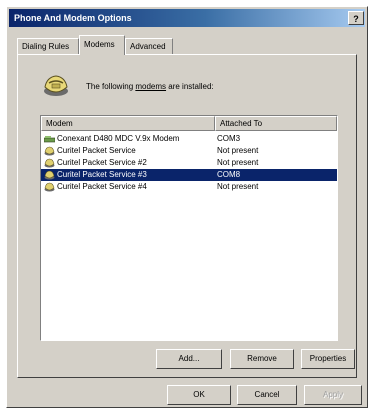 This screenshot has height=412, width=372. Describe the element at coordinates (199, 395) in the screenshot. I see `ok-button: OK` at that location.